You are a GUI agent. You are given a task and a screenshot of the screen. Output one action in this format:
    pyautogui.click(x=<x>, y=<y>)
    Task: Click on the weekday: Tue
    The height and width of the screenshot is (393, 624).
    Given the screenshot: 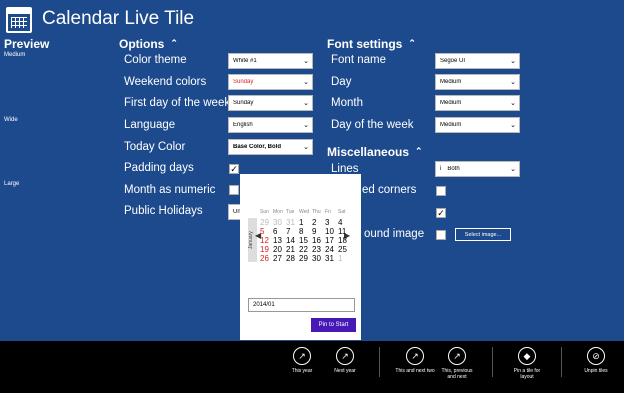 What is the action you would take?
    pyautogui.click(x=290, y=212)
    